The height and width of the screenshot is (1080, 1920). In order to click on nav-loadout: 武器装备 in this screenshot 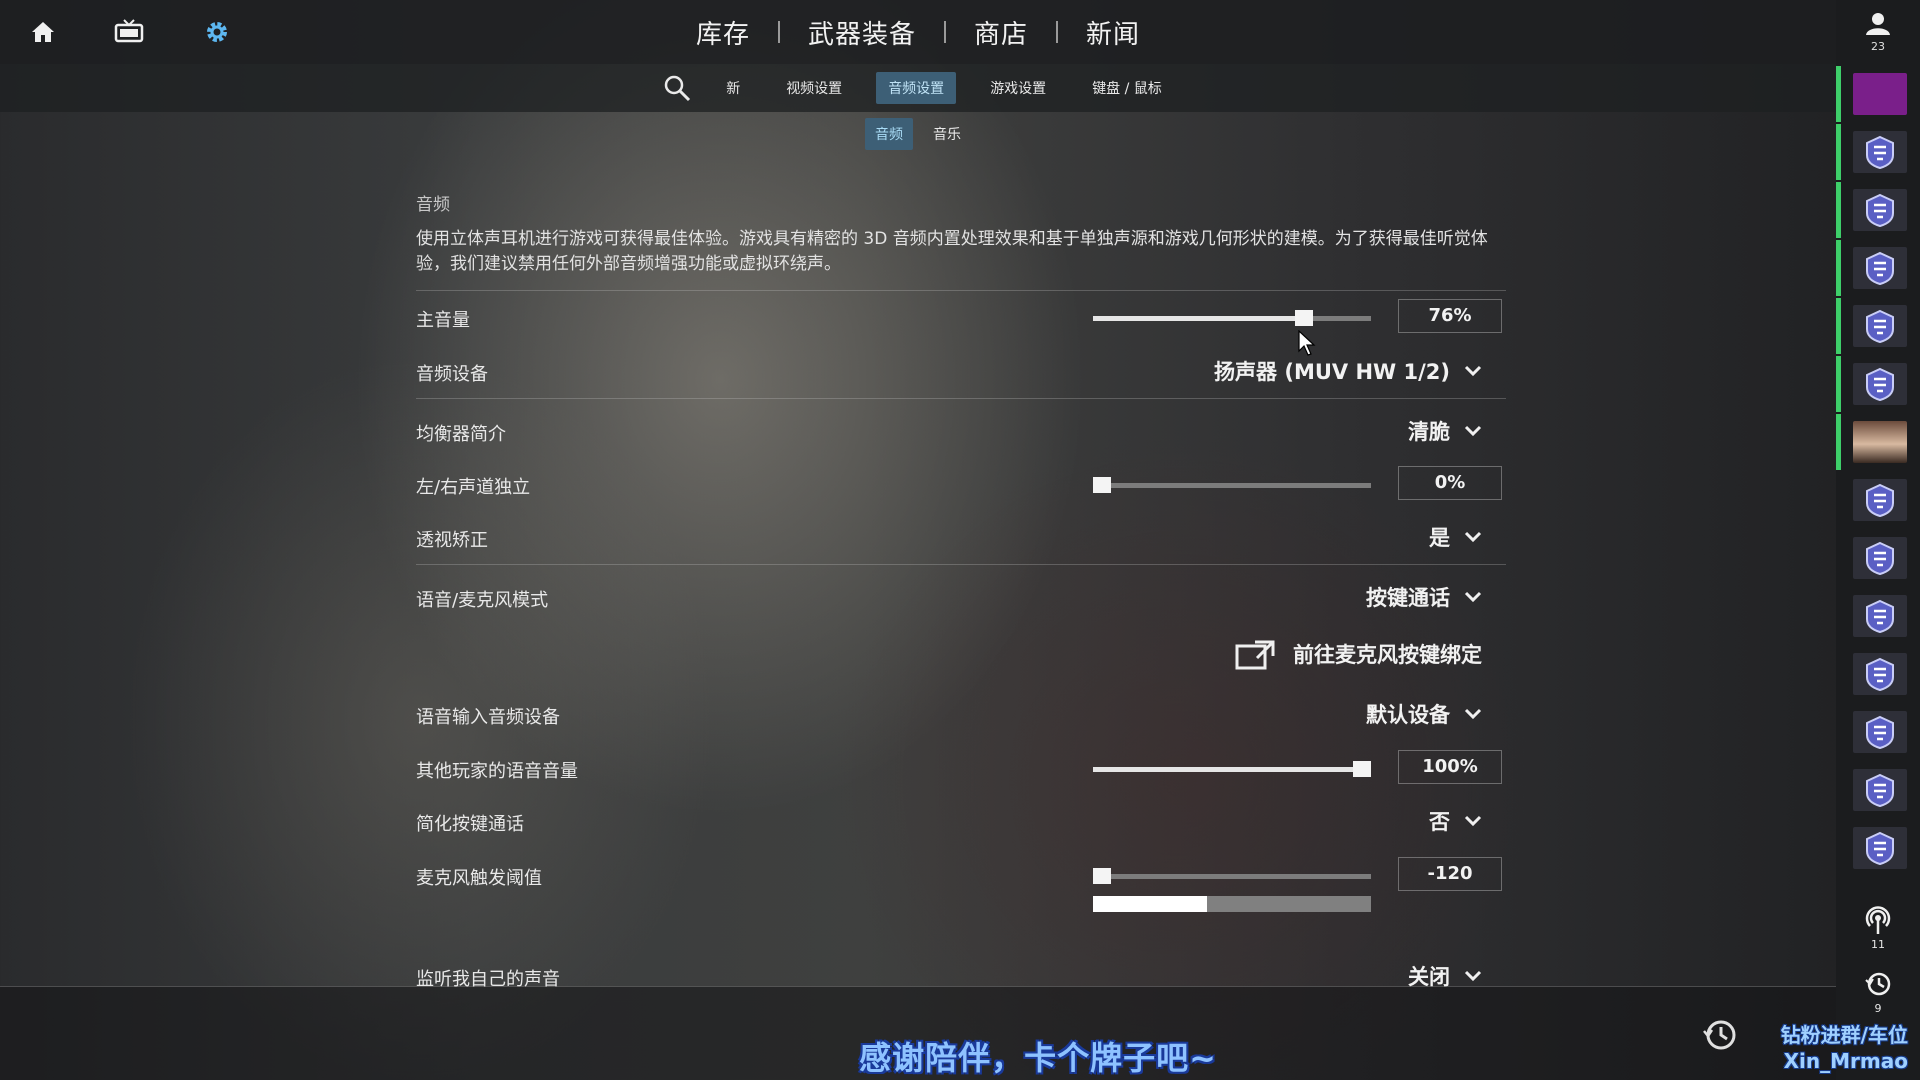, I will do `click(862, 32)`.